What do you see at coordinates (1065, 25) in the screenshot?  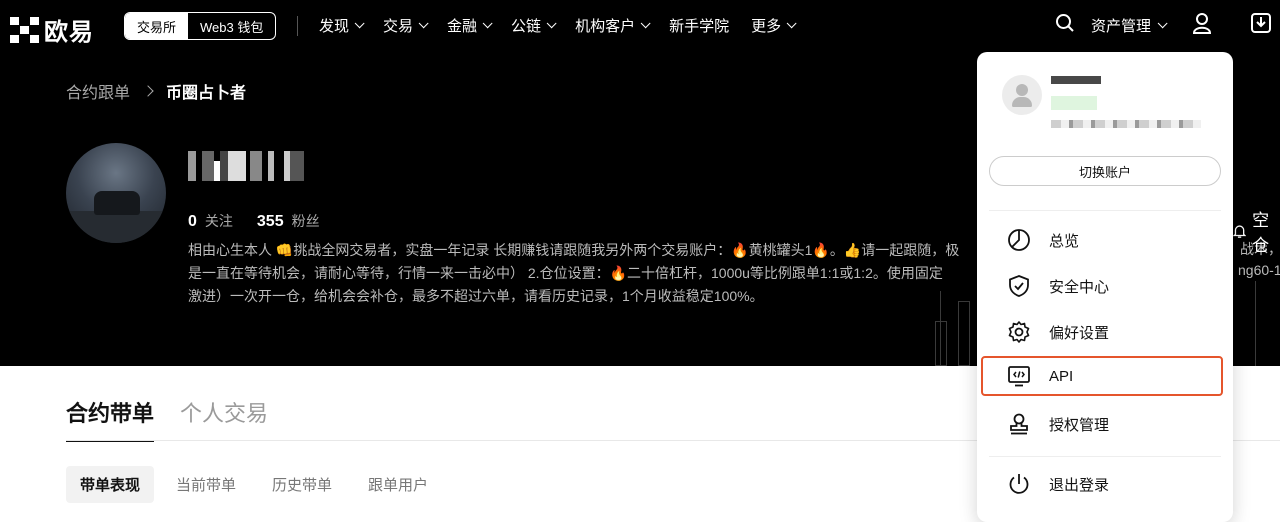 I see `search-icon` at bounding box center [1065, 25].